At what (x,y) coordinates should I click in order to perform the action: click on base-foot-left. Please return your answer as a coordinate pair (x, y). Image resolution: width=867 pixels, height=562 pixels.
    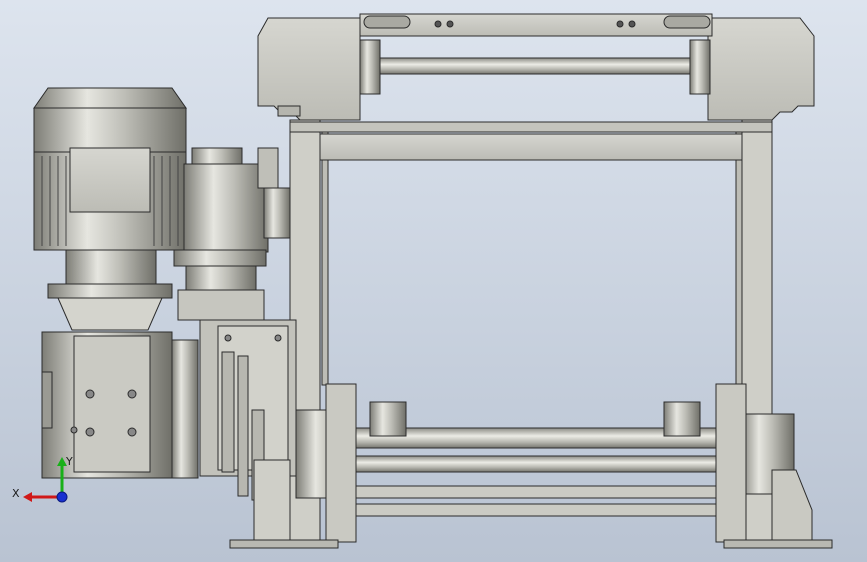
    Looking at the image, I should click on (284, 544).